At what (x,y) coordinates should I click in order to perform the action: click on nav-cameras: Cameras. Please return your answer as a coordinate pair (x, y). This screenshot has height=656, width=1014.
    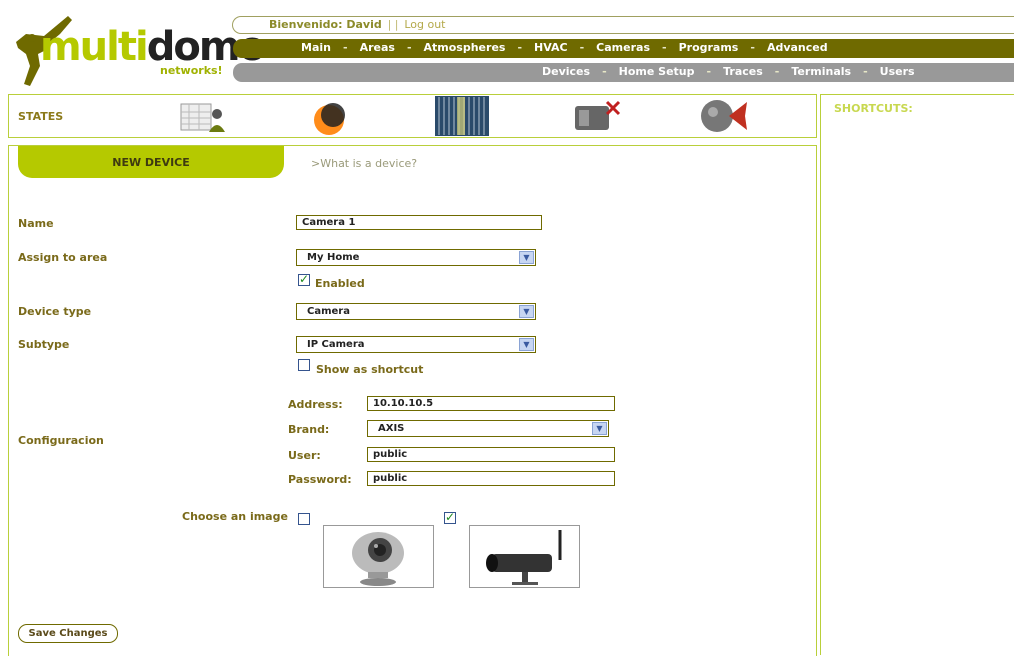
    Looking at the image, I should click on (623, 47).